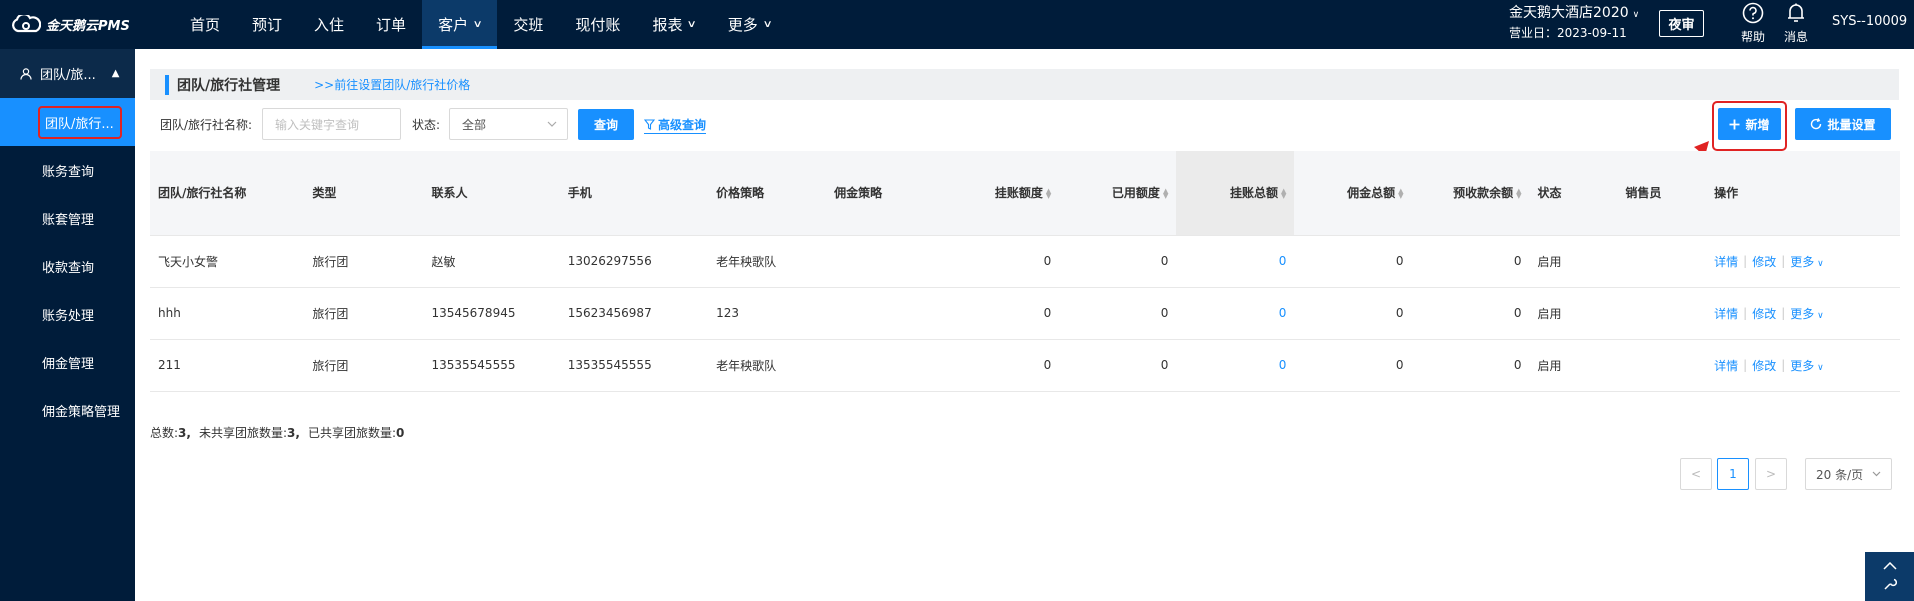 This screenshot has width=1914, height=601. What do you see at coordinates (1889, 576) in the screenshot?
I see `floating-toolbar` at bounding box center [1889, 576].